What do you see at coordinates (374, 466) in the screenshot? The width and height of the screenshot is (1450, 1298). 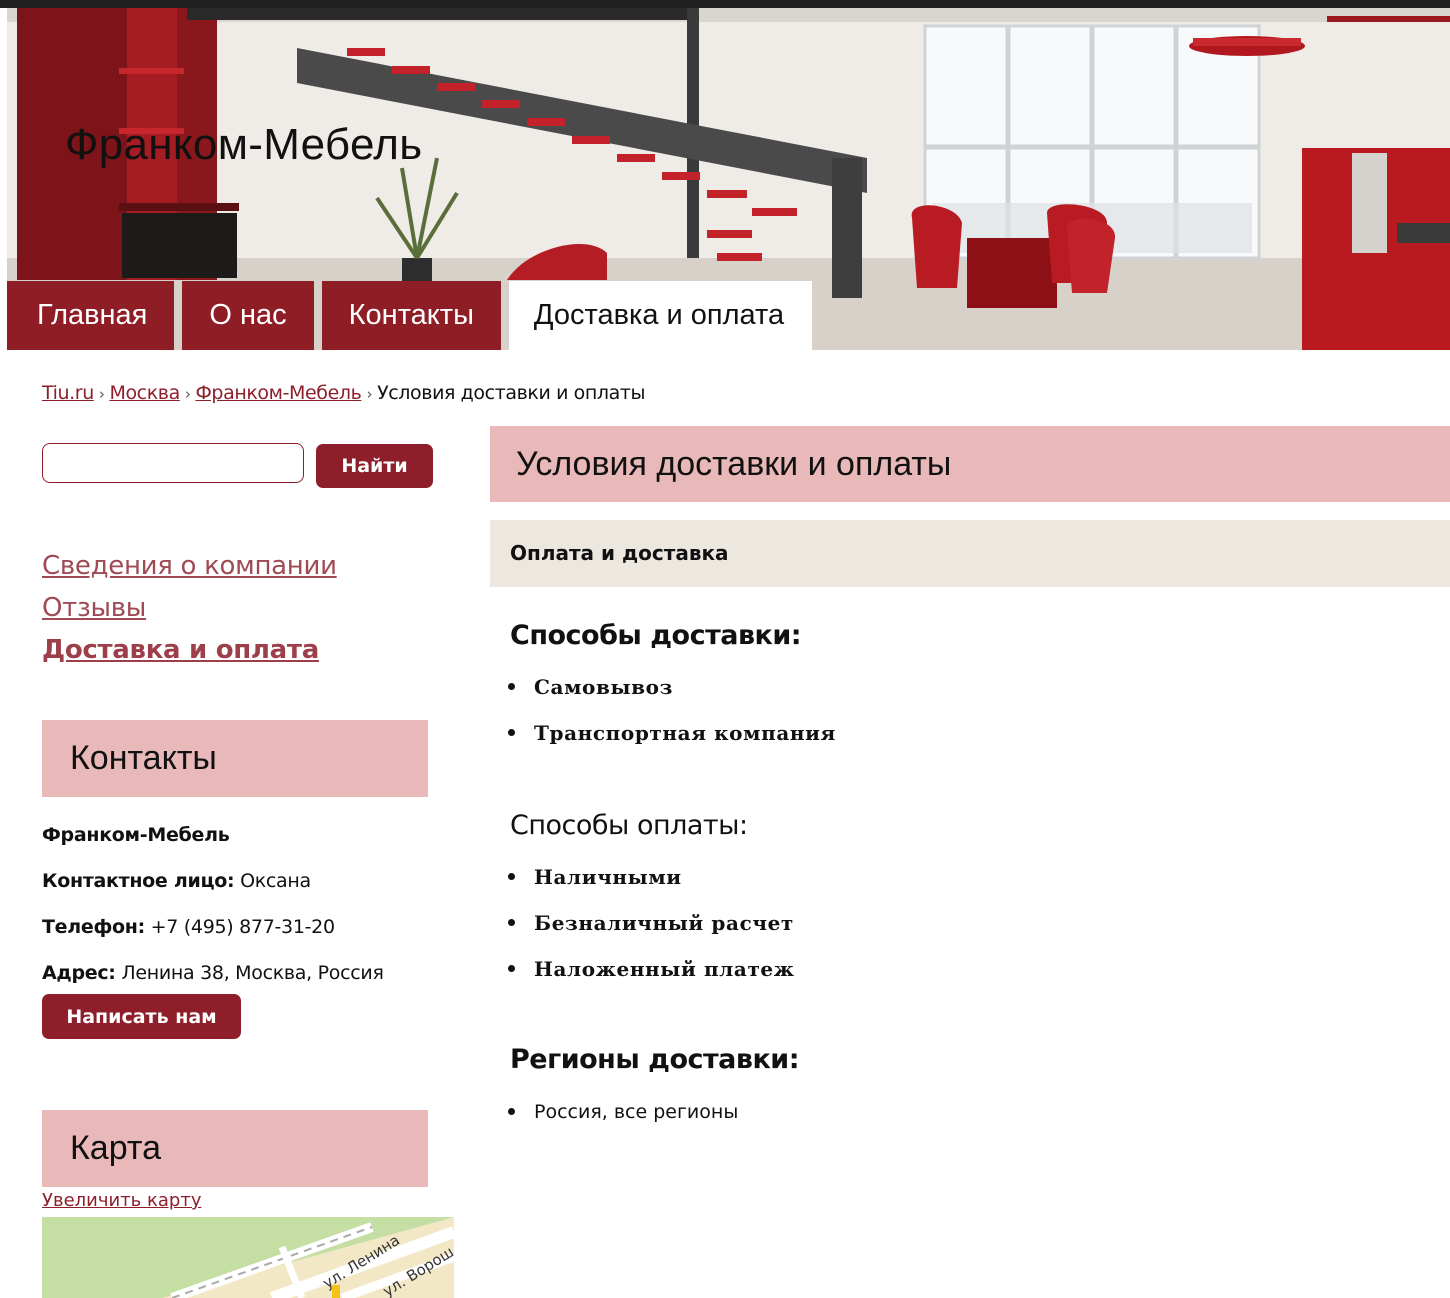 I see `search-button: Найти` at bounding box center [374, 466].